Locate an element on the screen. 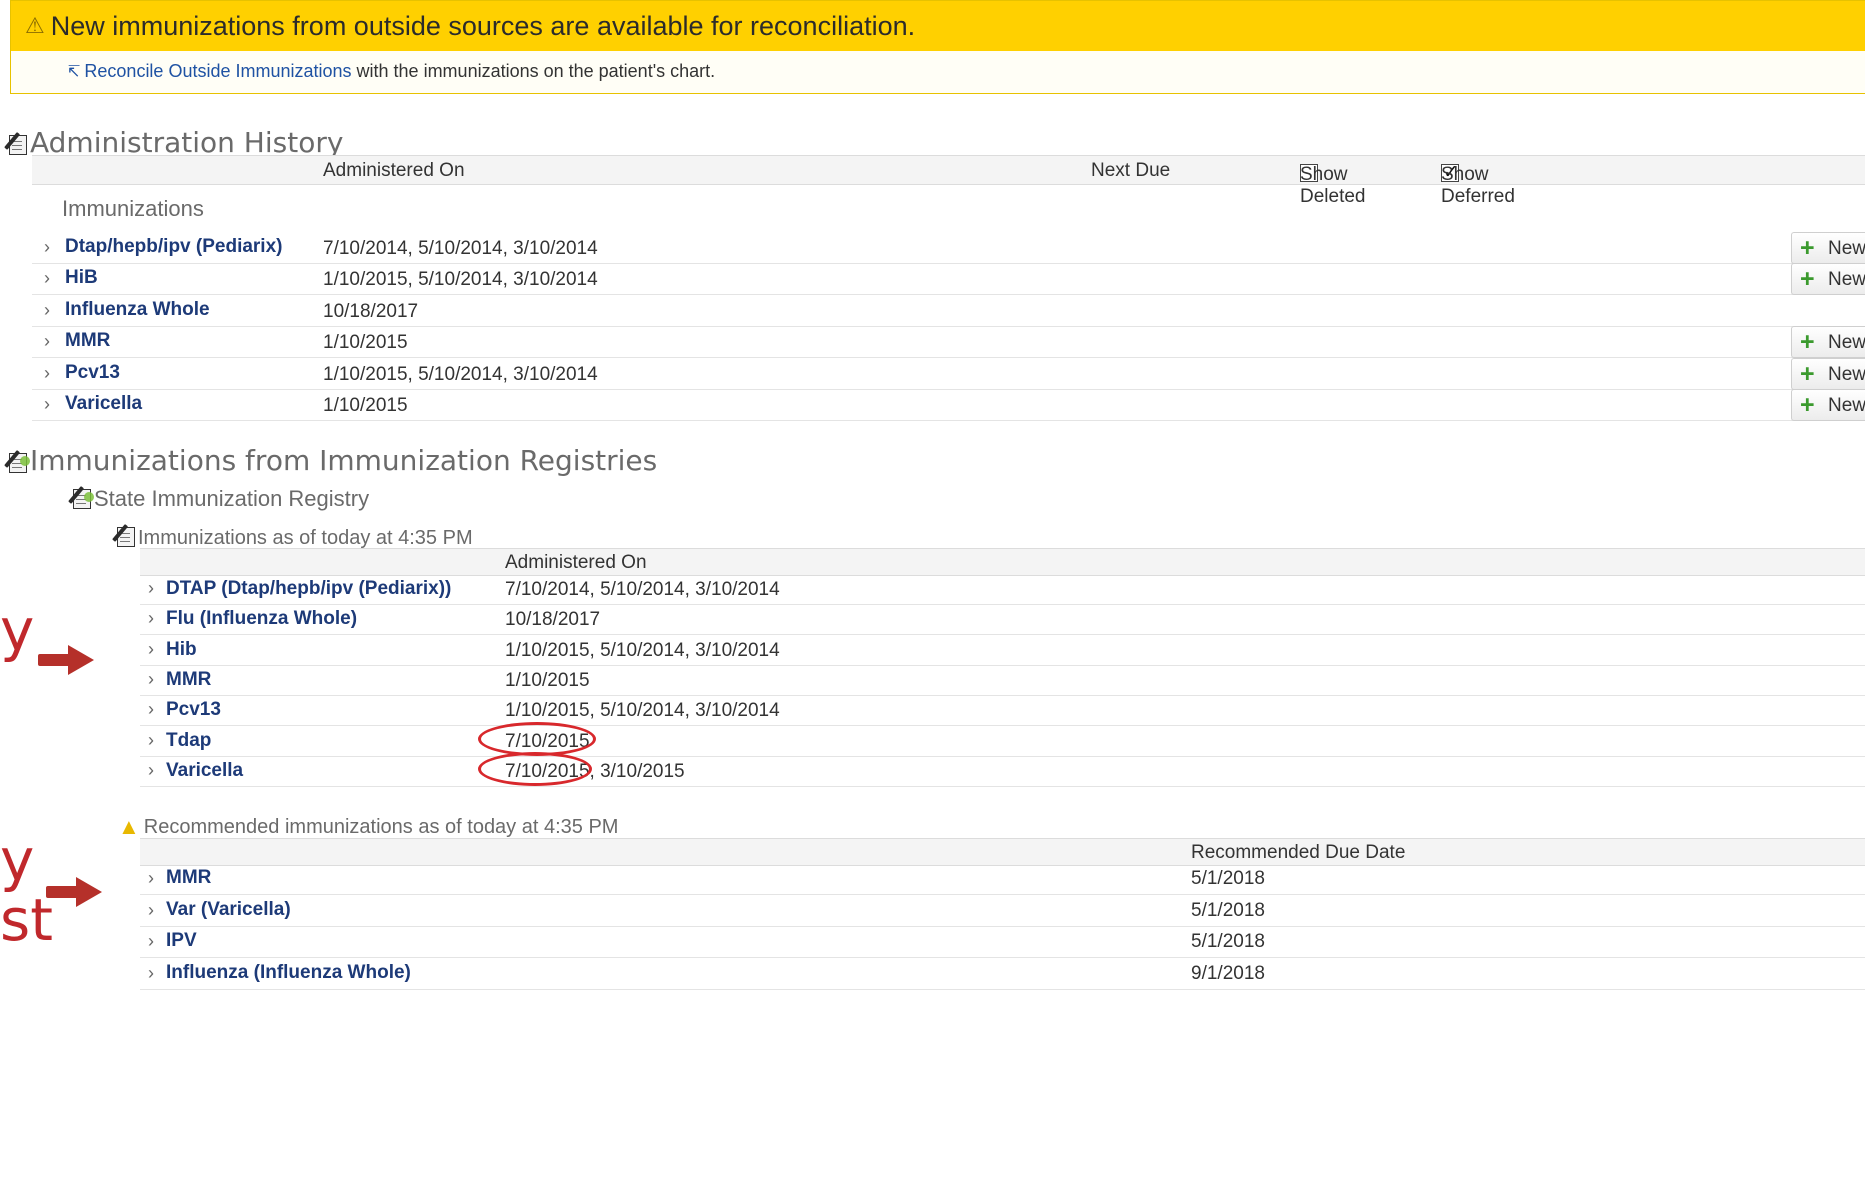 This screenshot has width=1865, height=1177. registry-immunization-row: › MMR 1/10/2015 is located at coordinates (1002, 680).